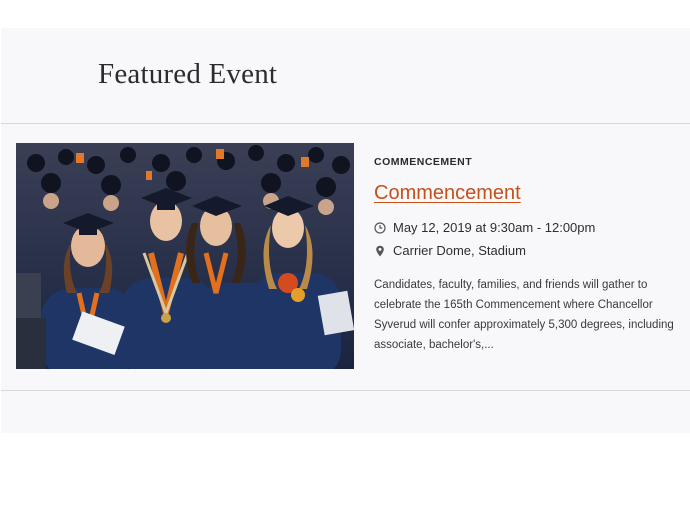 The width and height of the screenshot is (690, 517). Describe the element at coordinates (494, 227) in the screenshot. I see `event-date-time: May 12, 2019 at 9:30am - 12:00pm` at that location.